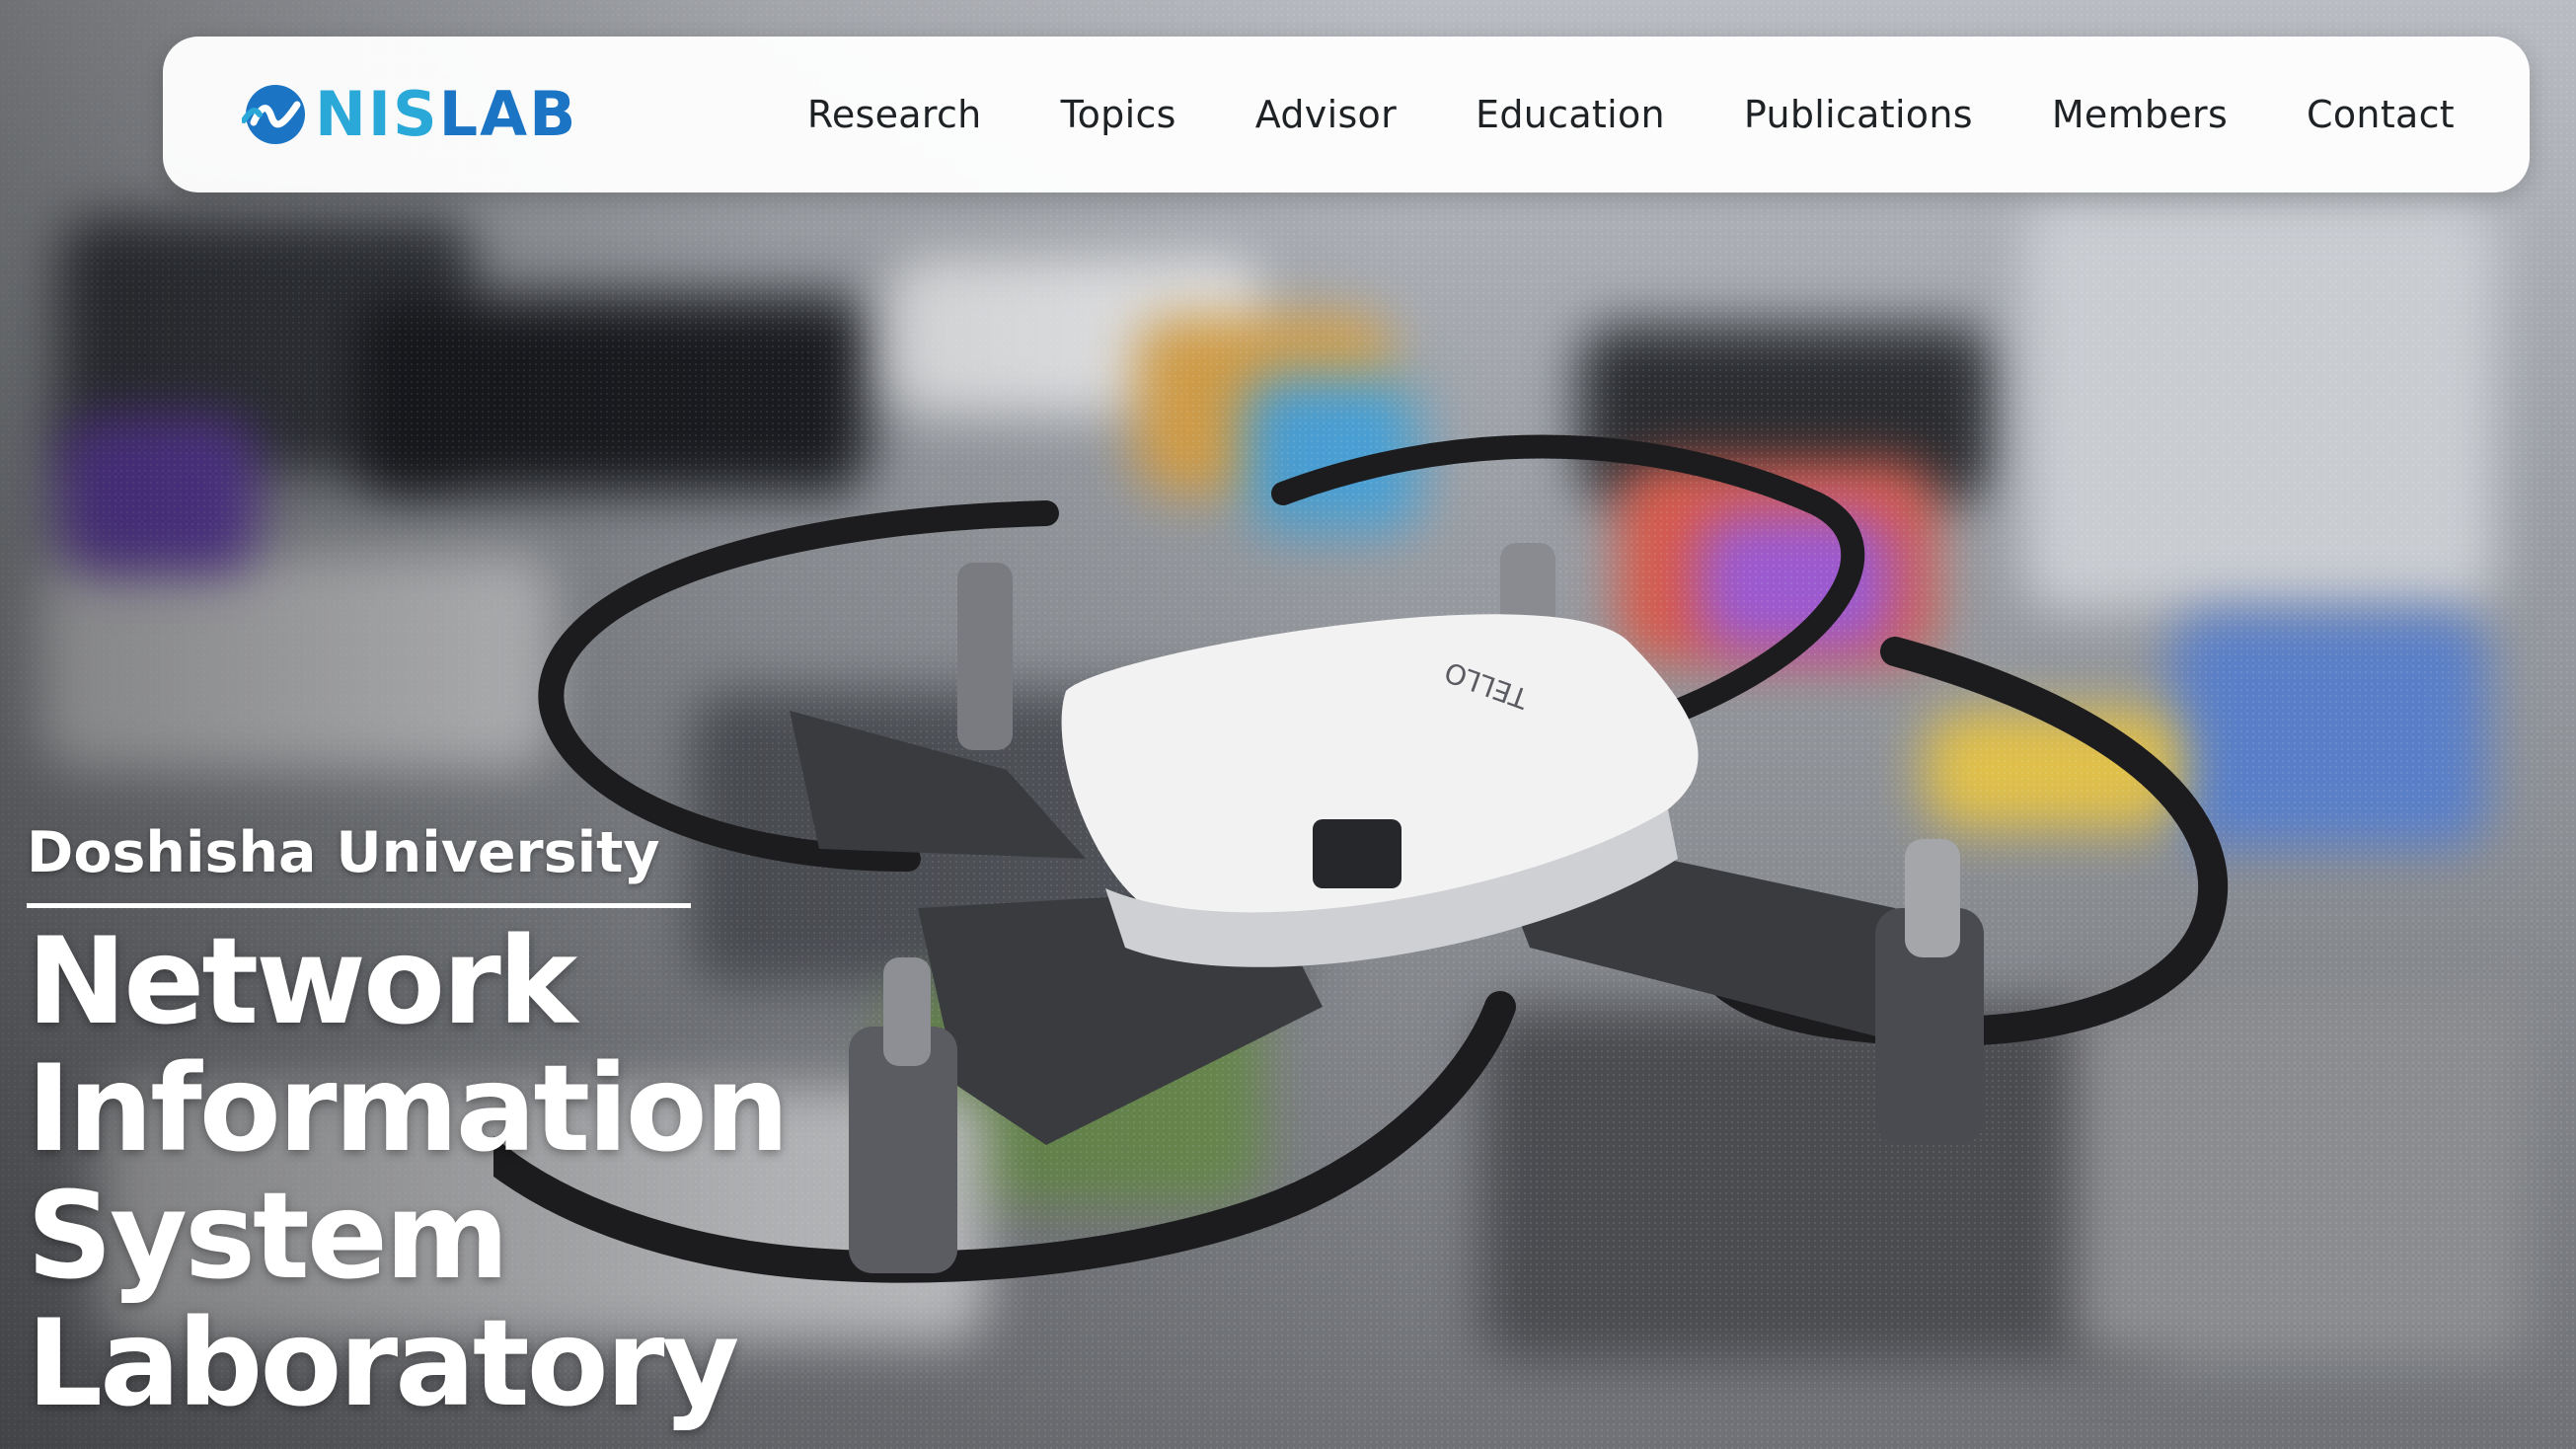 This screenshot has height=1449, width=2576. What do you see at coordinates (302, 981) in the screenshot?
I see `lab-name-line-1: Network` at bounding box center [302, 981].